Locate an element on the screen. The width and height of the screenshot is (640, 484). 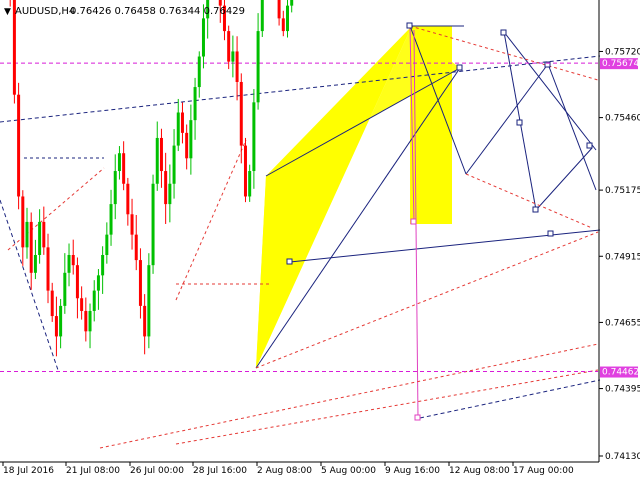
time-tick-label: 26 Jul 00:00 is located at coordinates (157, 471).